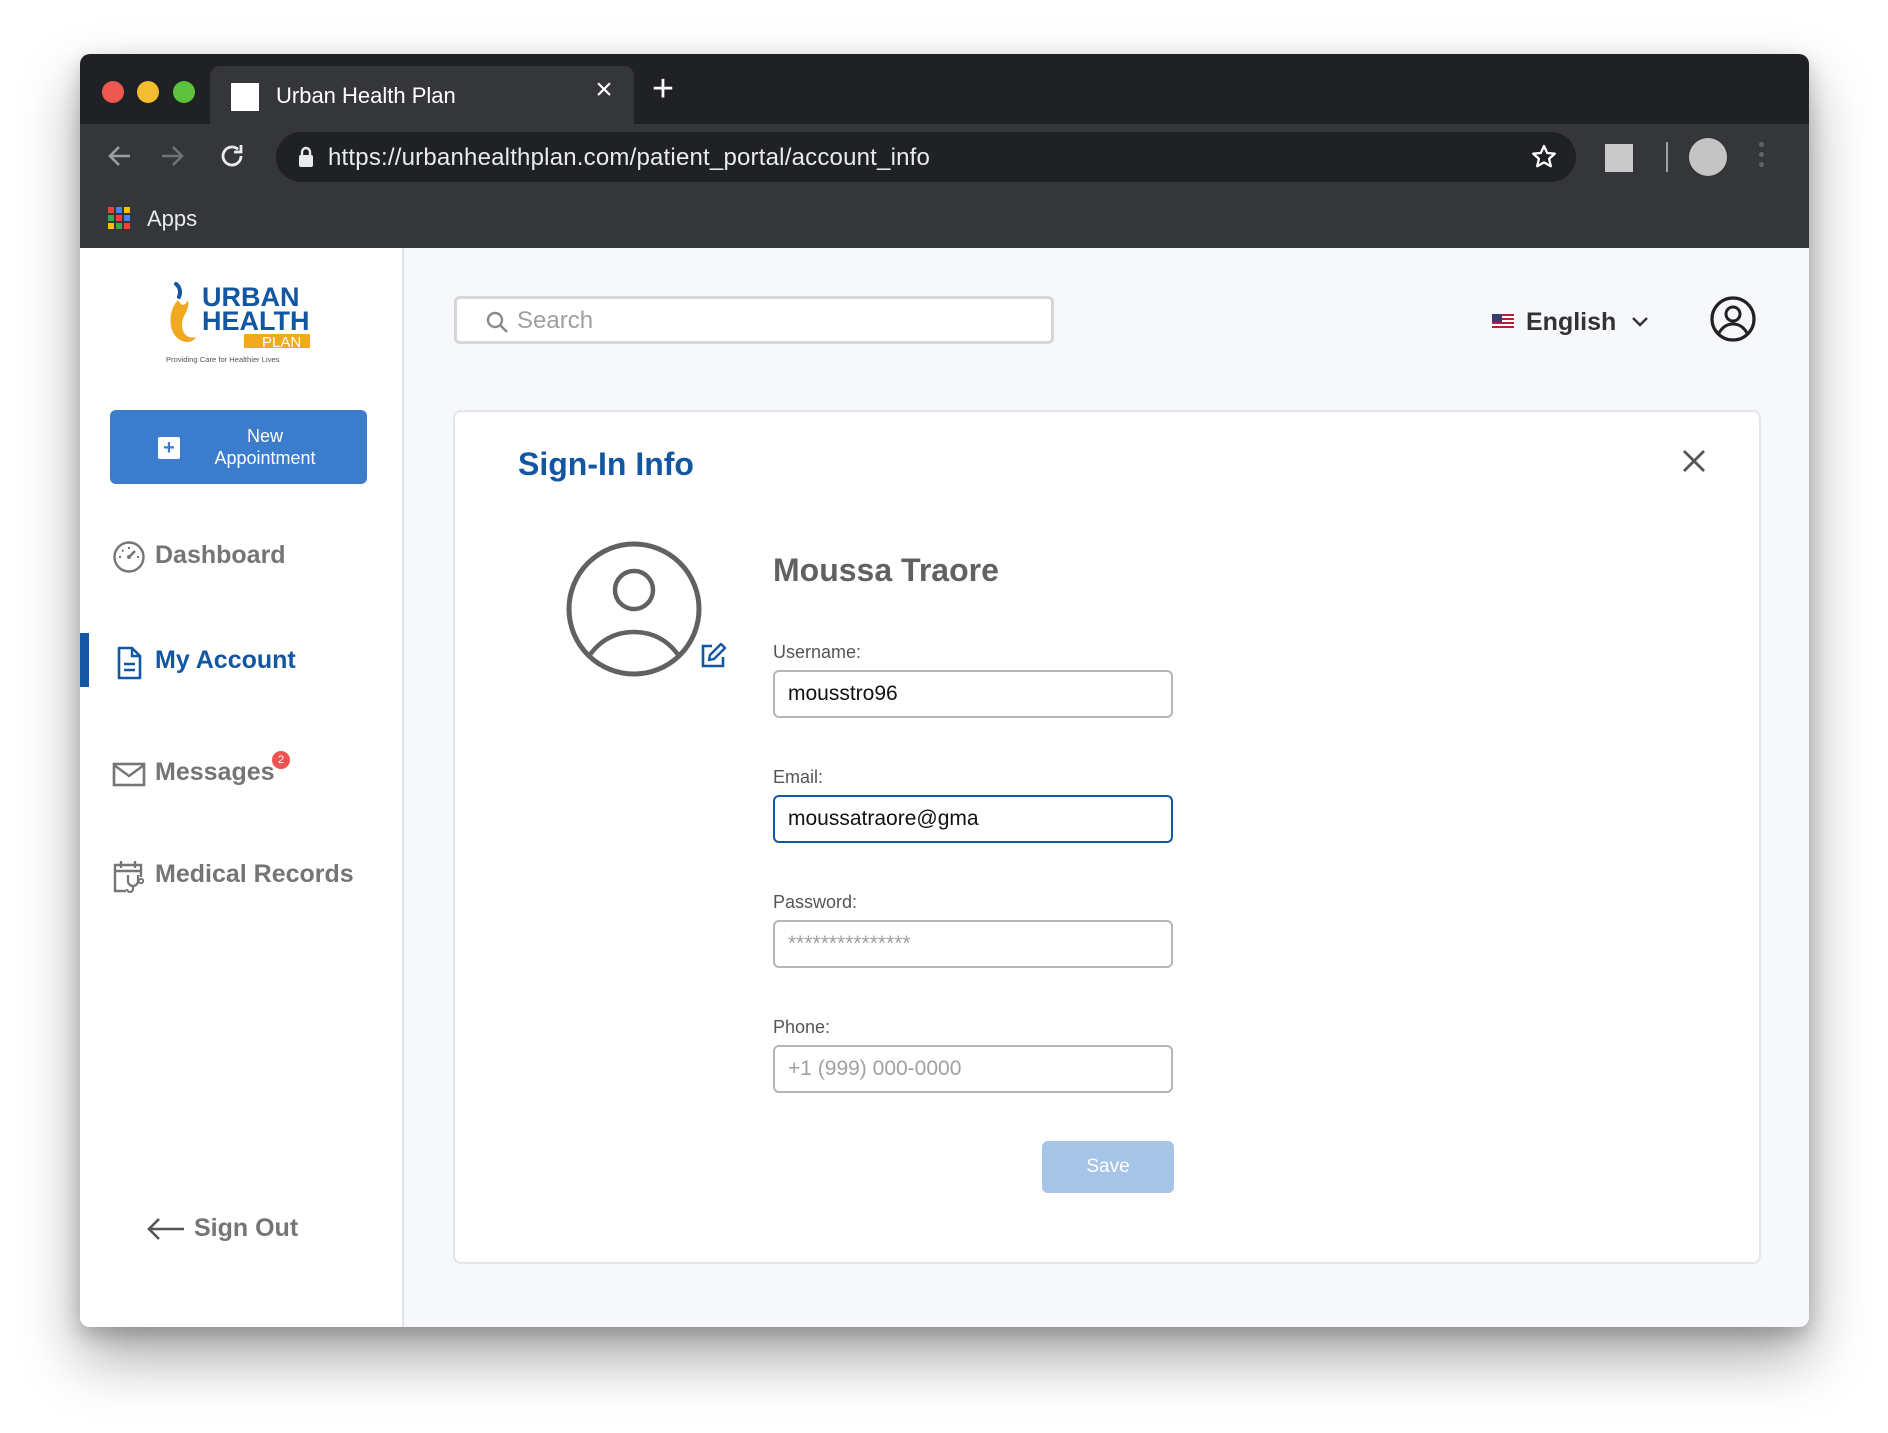  What do you see at coordinates (215, 772) in the screenshot?
I see `sidebar-item-label: Messages` at bounding box center [215, 772].